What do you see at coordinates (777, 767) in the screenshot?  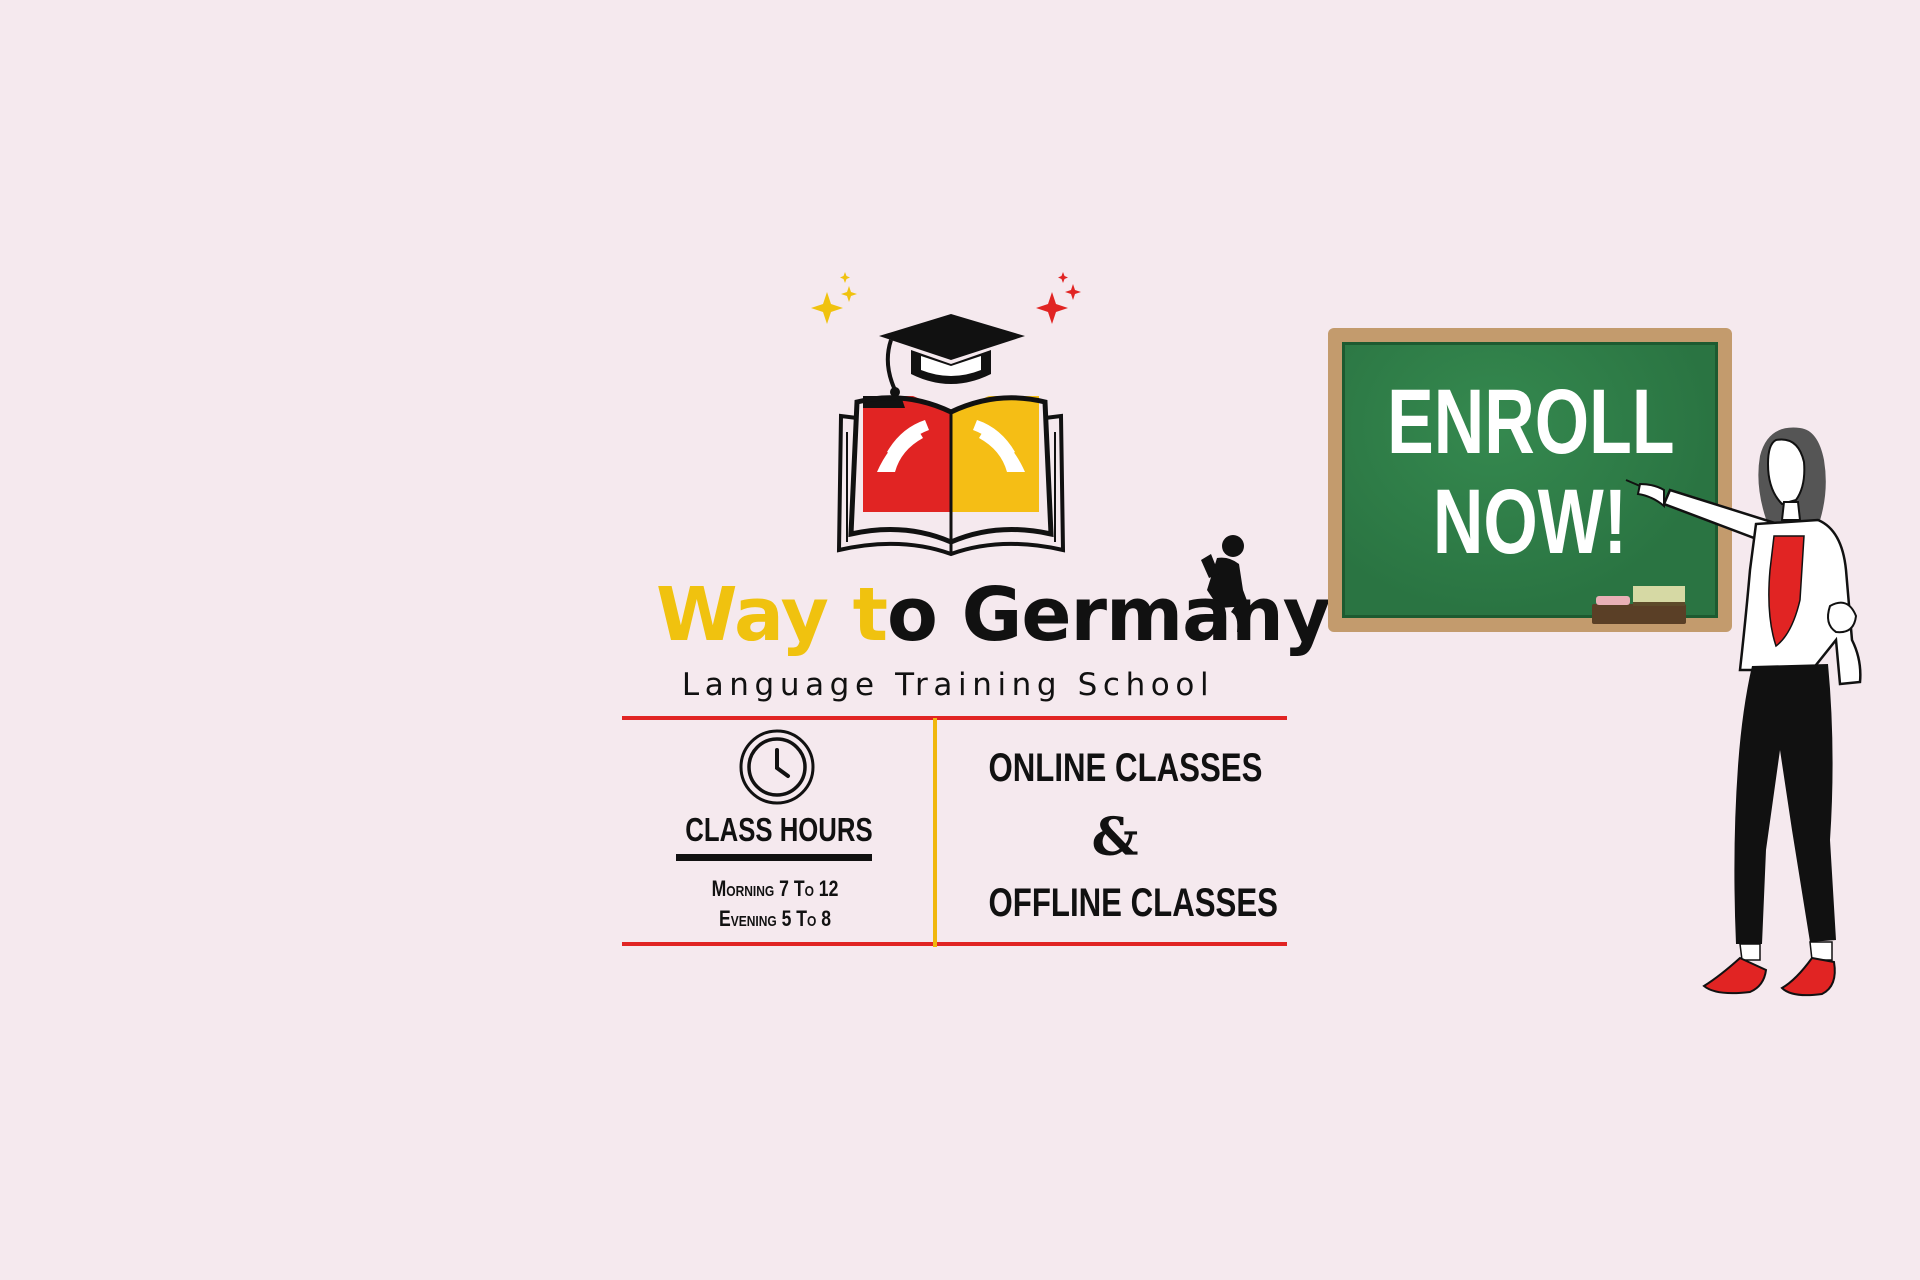 I see `clock-icon` at bounding box center [777, 767].